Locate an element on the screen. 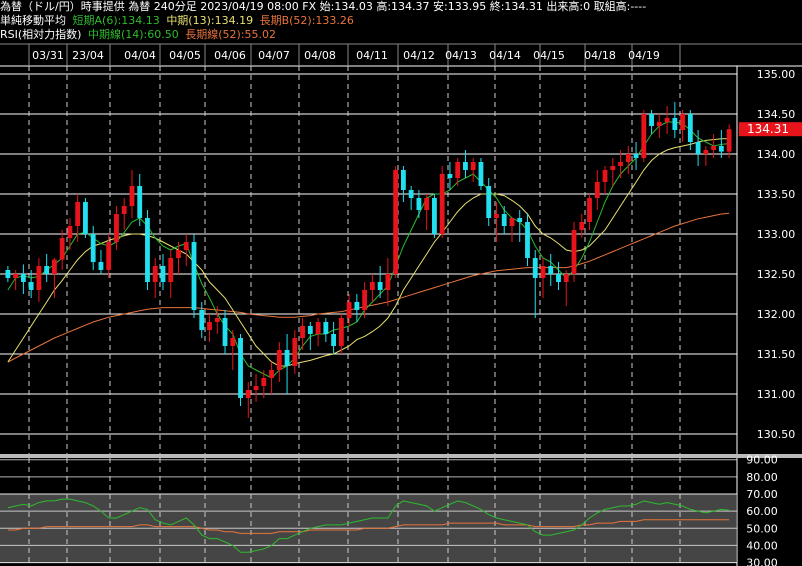 The width and height of the screenshot is (802, 566). date-label: 04/05 is located at coordinates (185, 55).